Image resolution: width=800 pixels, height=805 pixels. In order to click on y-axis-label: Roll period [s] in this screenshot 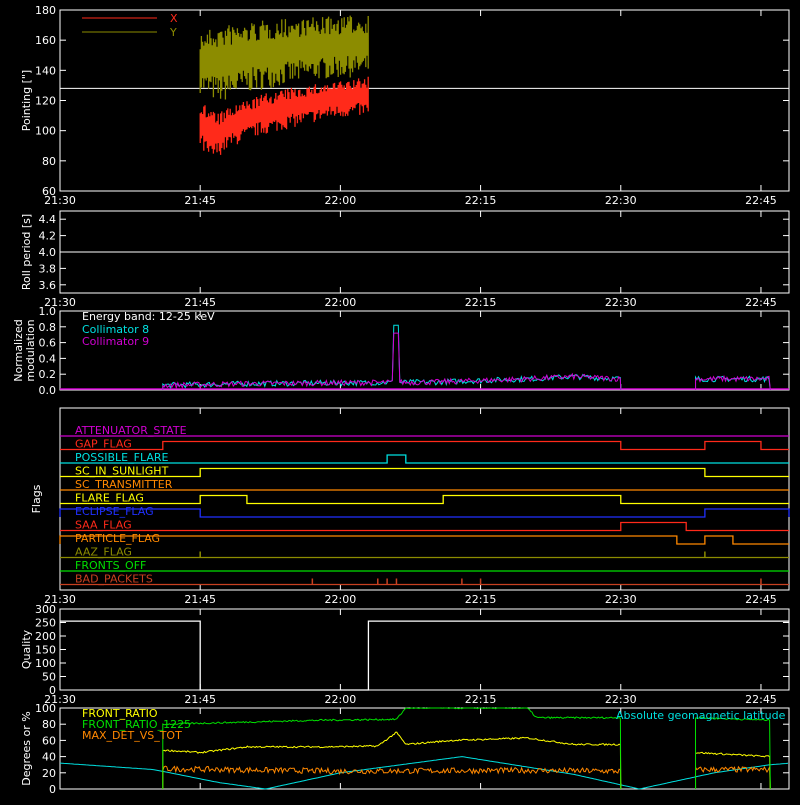, I will do `click(26, 252)`.